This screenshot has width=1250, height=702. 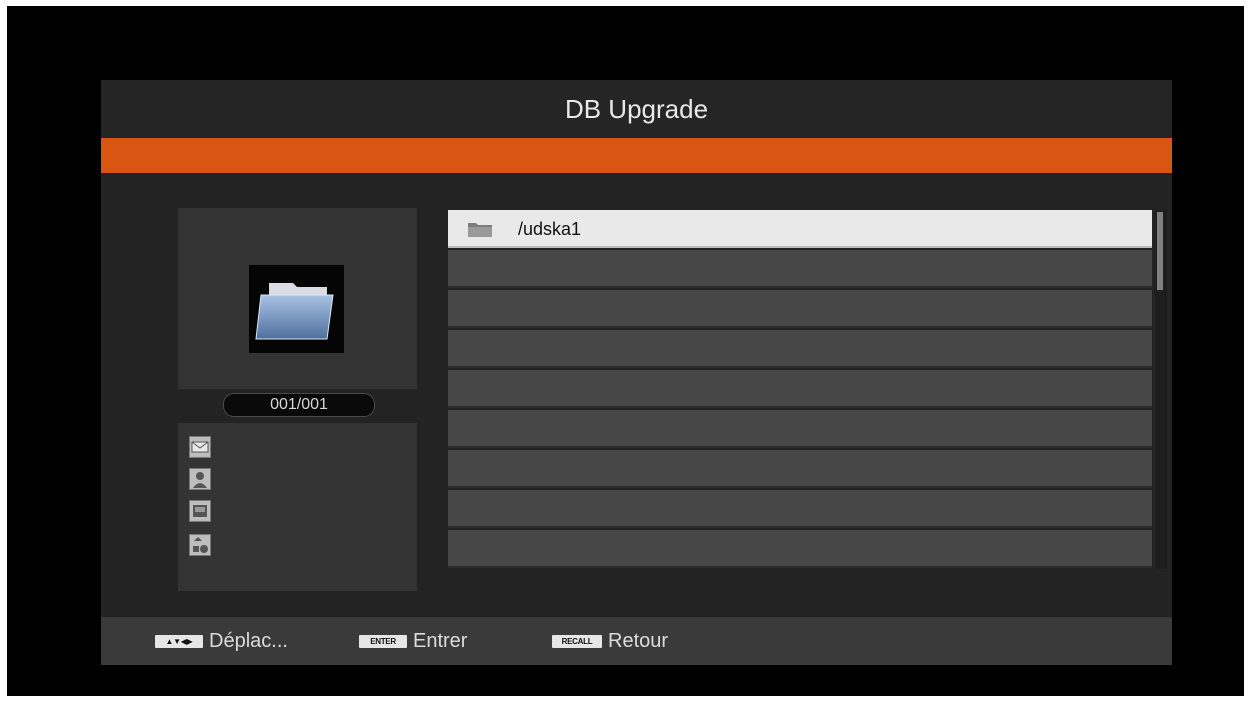 What do you see at coordinates (636, 155) in the screenshot?
I see `accent-bar` at bounding box center [636, 155].